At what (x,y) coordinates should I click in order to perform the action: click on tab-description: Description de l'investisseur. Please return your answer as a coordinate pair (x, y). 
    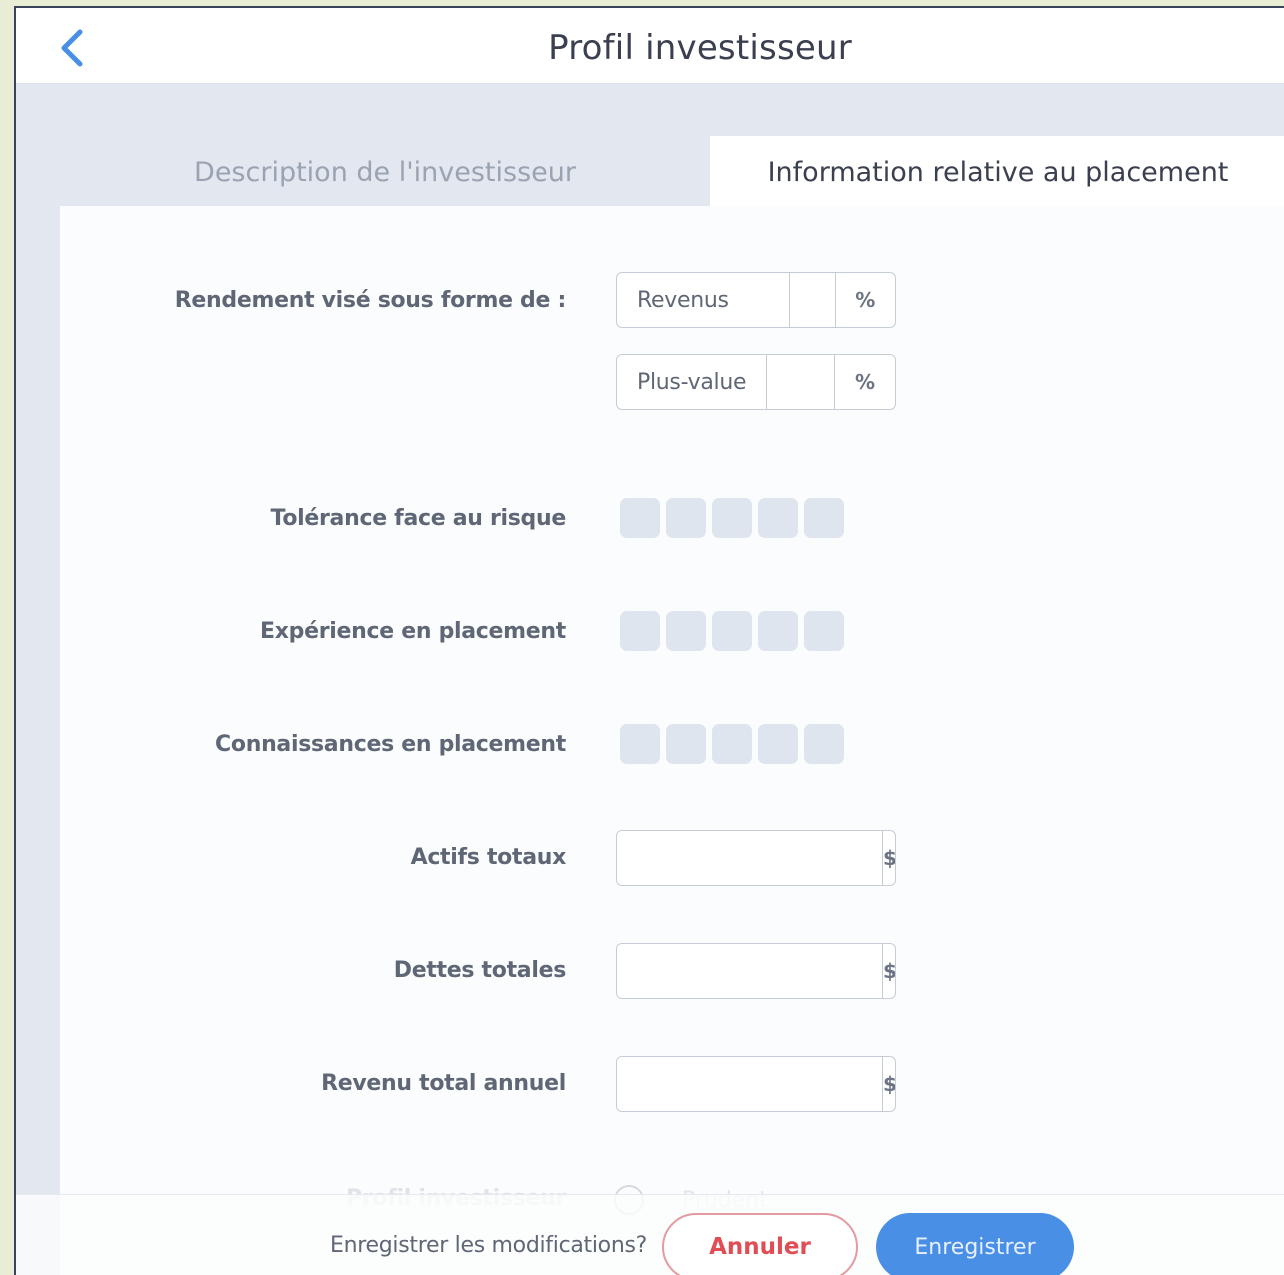
    Looking at the image, I should click on (385, 172).